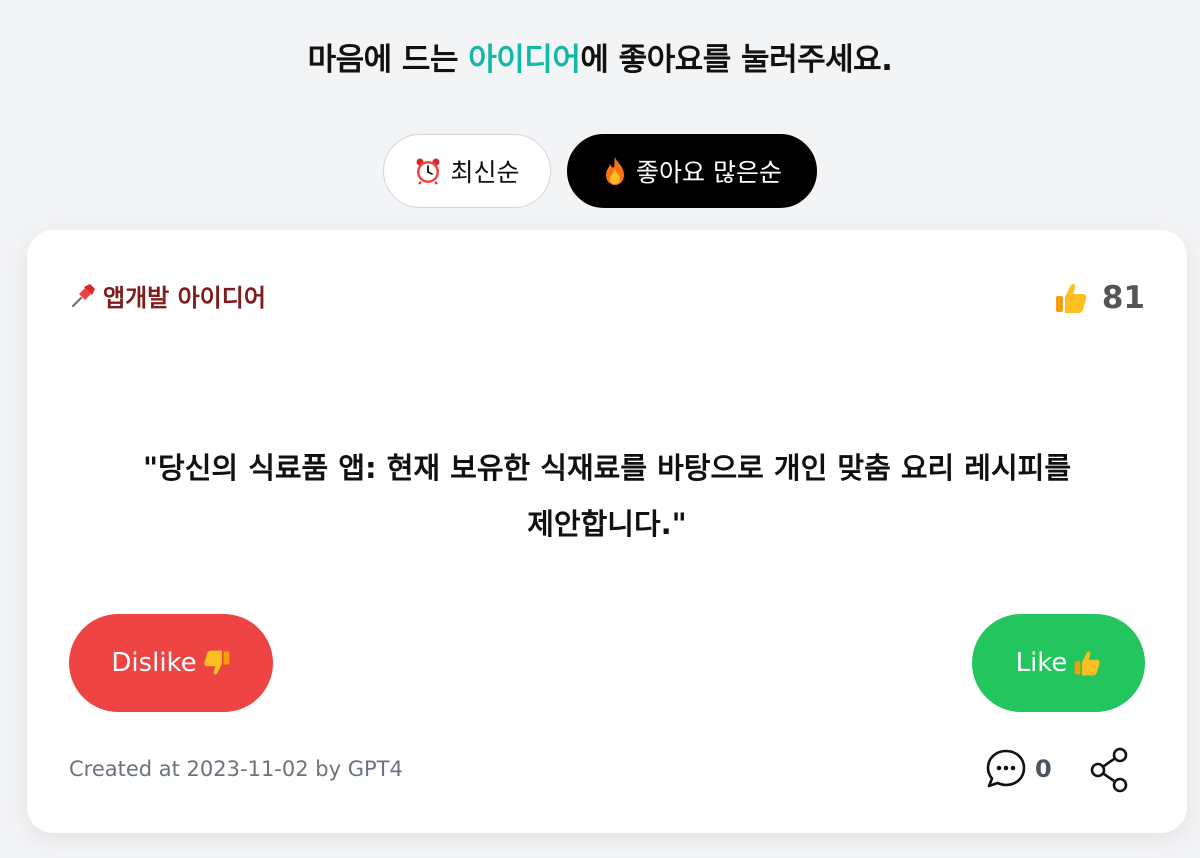  Describe the element at coordinates (217, 663) in the screenshot. I see `thumbs-down-icon` at that location.